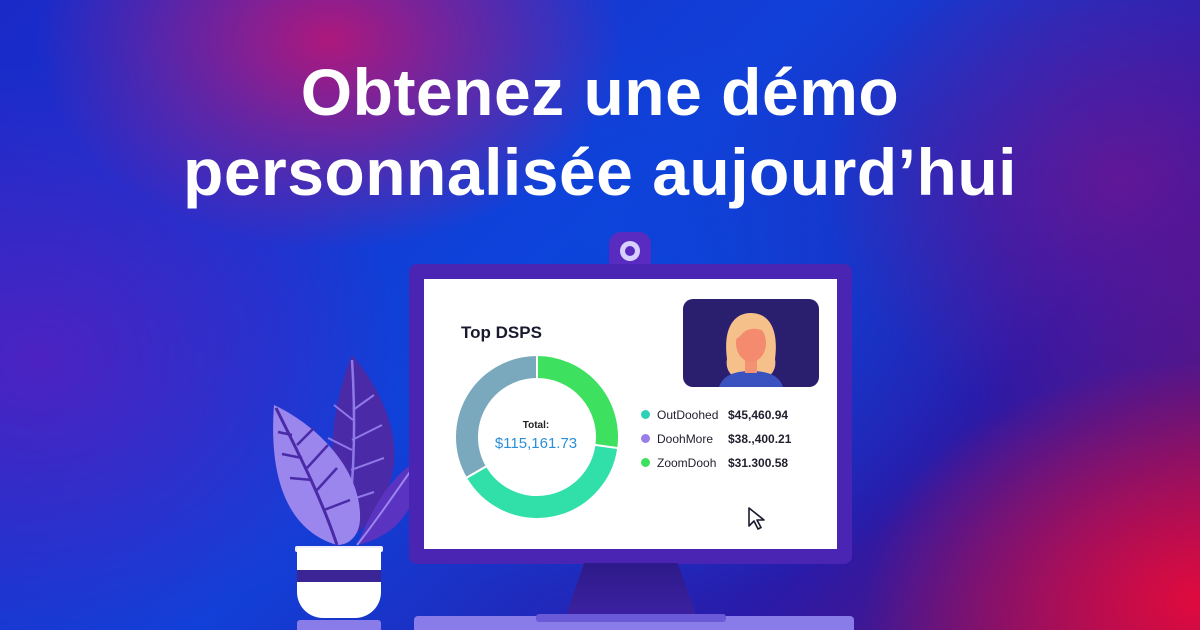  What do you see at coordinates (630, 251) in the screenshot?
I see `webcam-lens` at bounding box center [630, 251].